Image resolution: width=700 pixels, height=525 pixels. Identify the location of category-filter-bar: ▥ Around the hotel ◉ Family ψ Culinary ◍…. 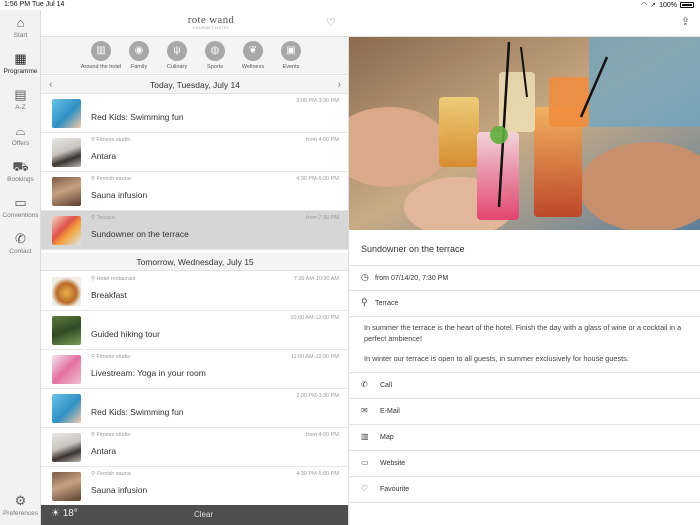
(194, 56).